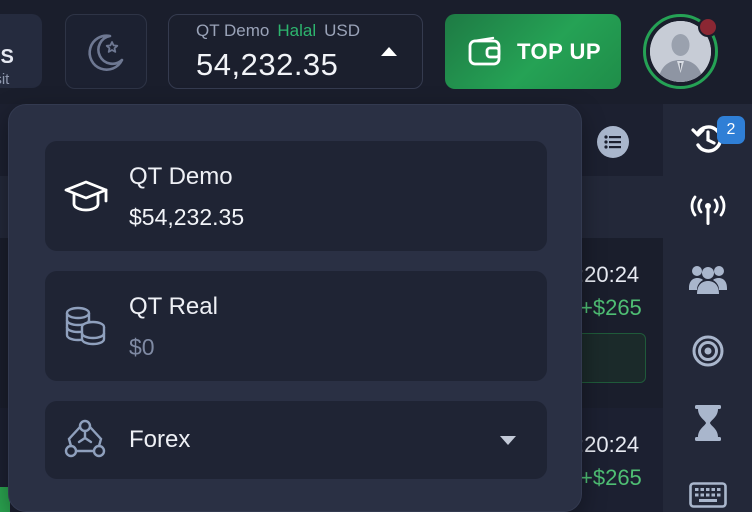 The height and width of the screenshot is (512, 752). I want to click on coins-icon, so click(85, 326).